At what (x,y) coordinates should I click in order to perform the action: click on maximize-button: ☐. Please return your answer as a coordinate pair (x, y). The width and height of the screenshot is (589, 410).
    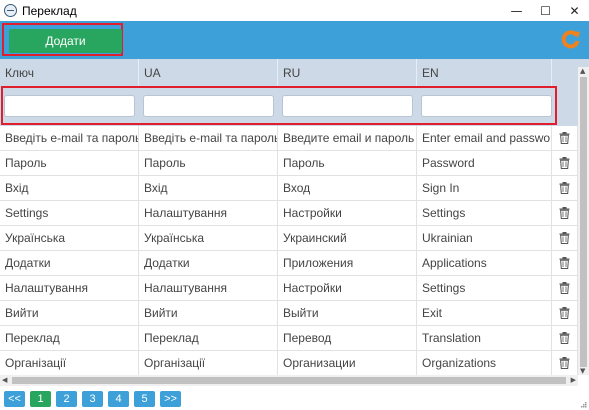
    Looking at the image, I should click on (545, 10).